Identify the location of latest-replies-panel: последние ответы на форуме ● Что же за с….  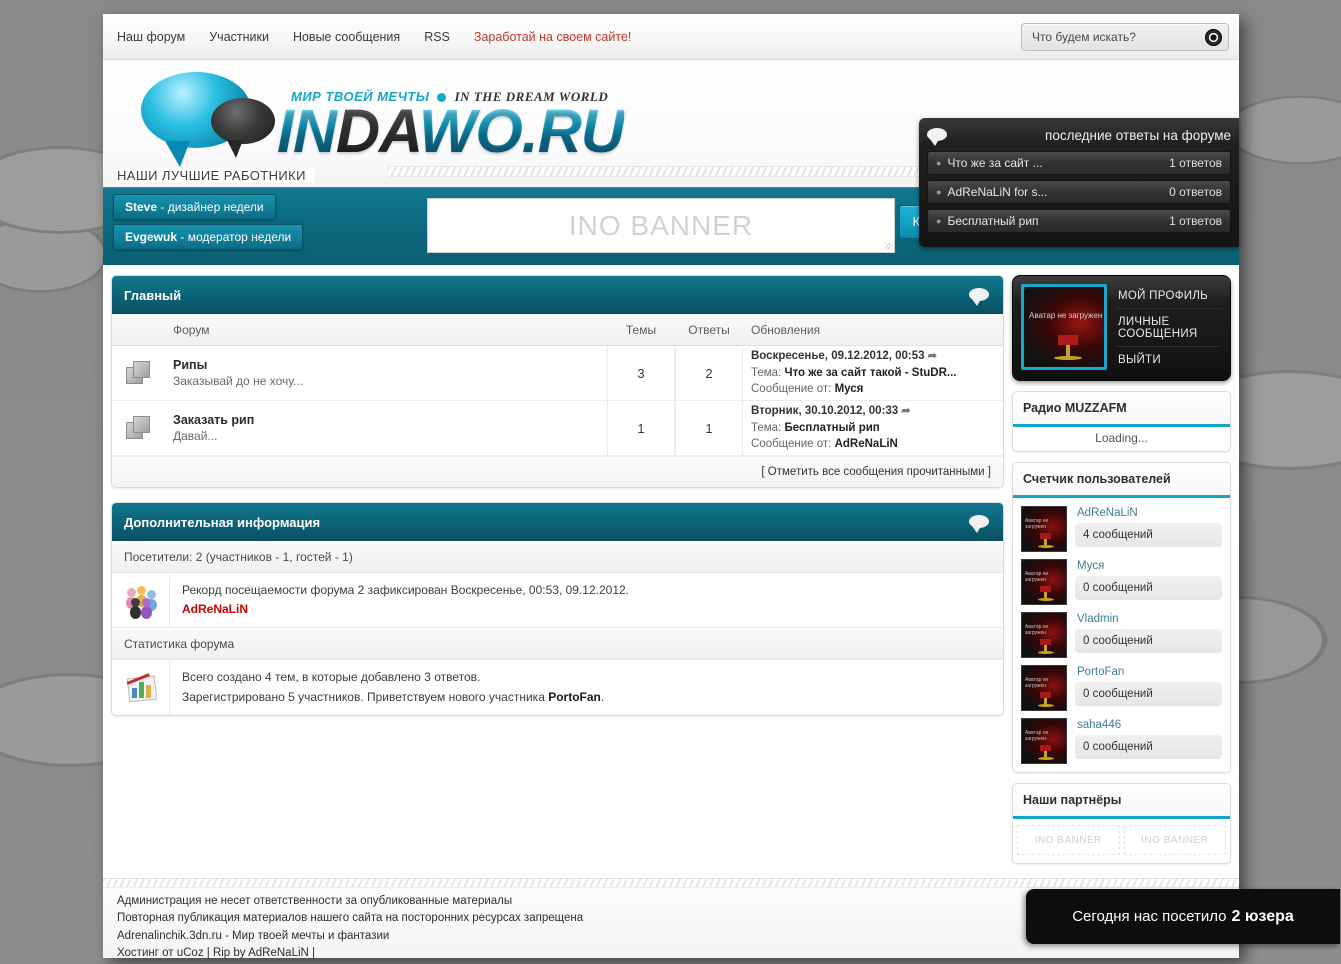
(1079, 182).